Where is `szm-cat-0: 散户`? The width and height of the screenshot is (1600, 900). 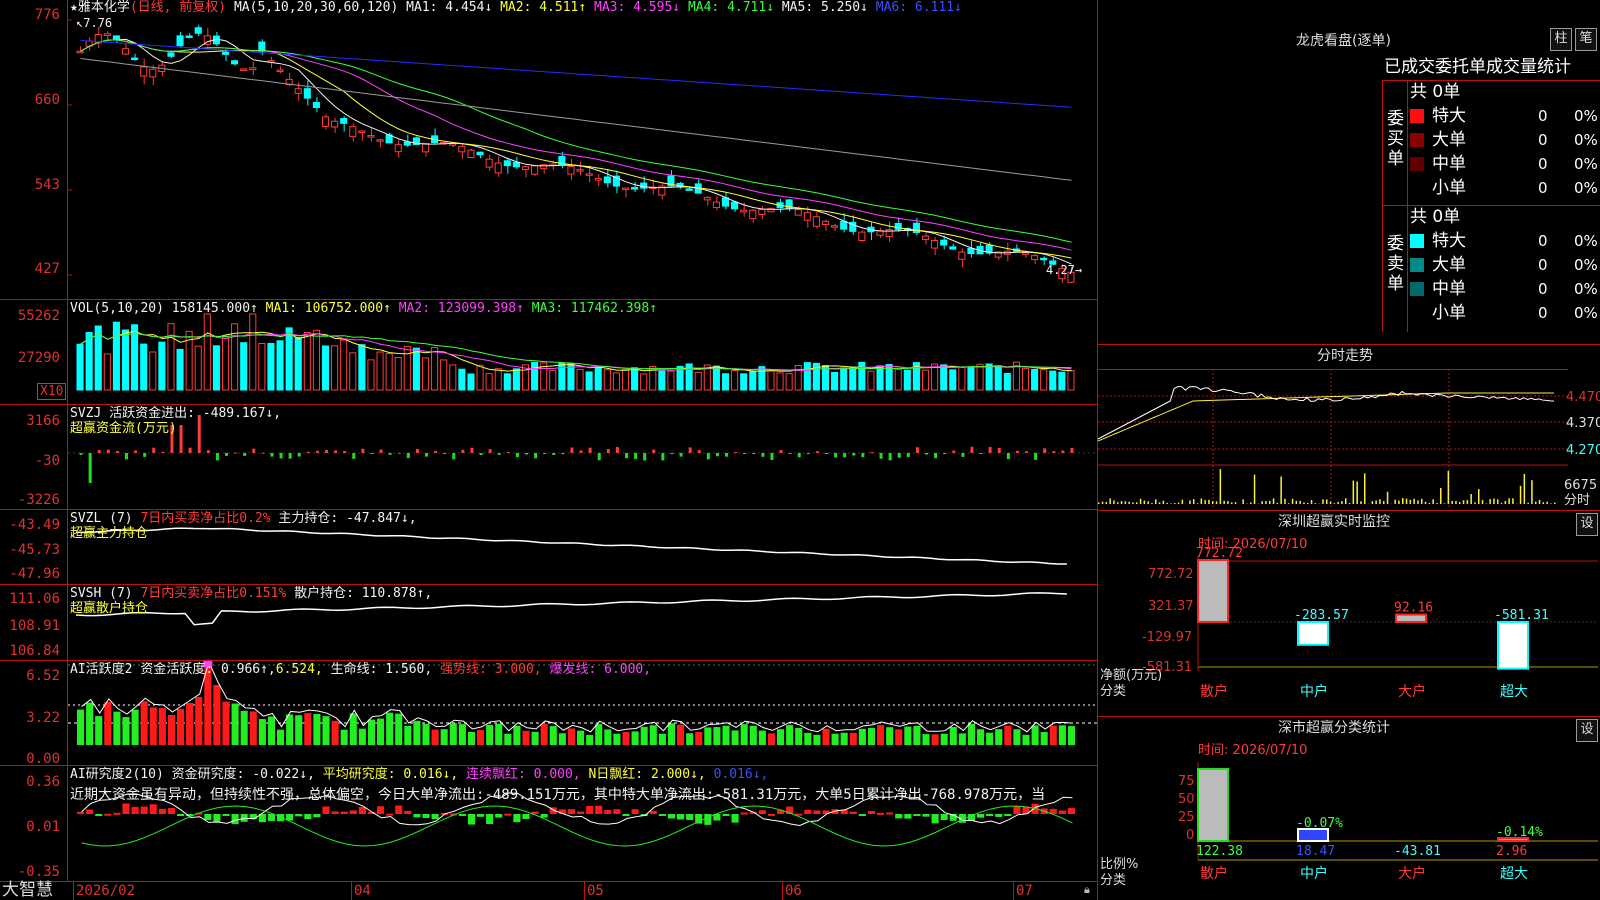
szm-cat-0: 散户 is located at coordinates (1214, 691).